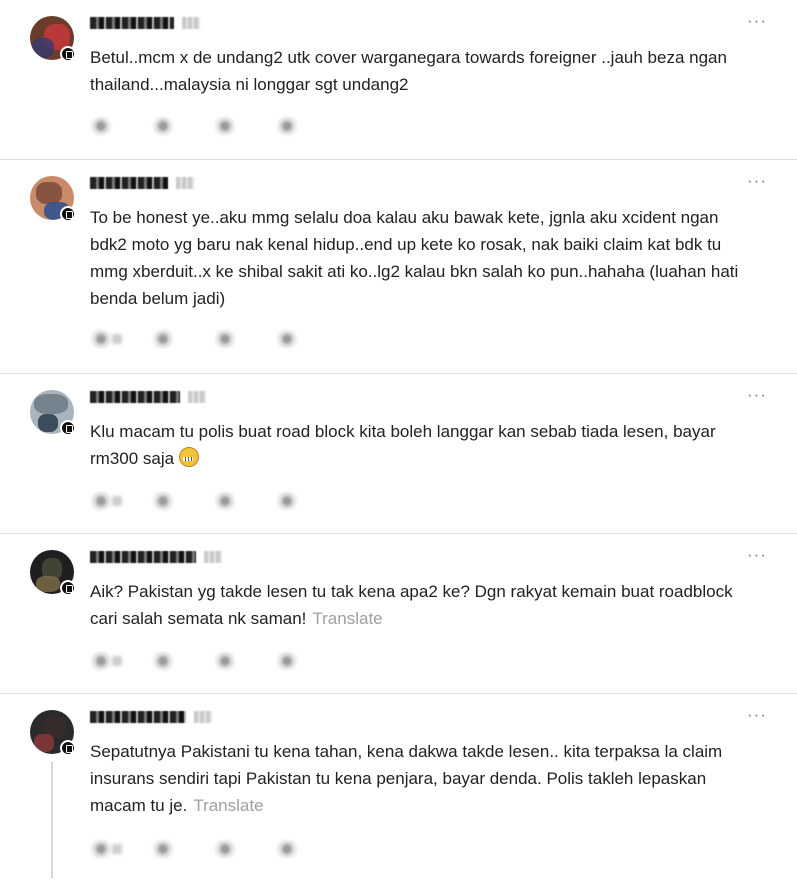 This screenshot has width=797, height=880. Describe the element at coordinates (52, 820) in the screenshot. I see `thread-line` at that location.